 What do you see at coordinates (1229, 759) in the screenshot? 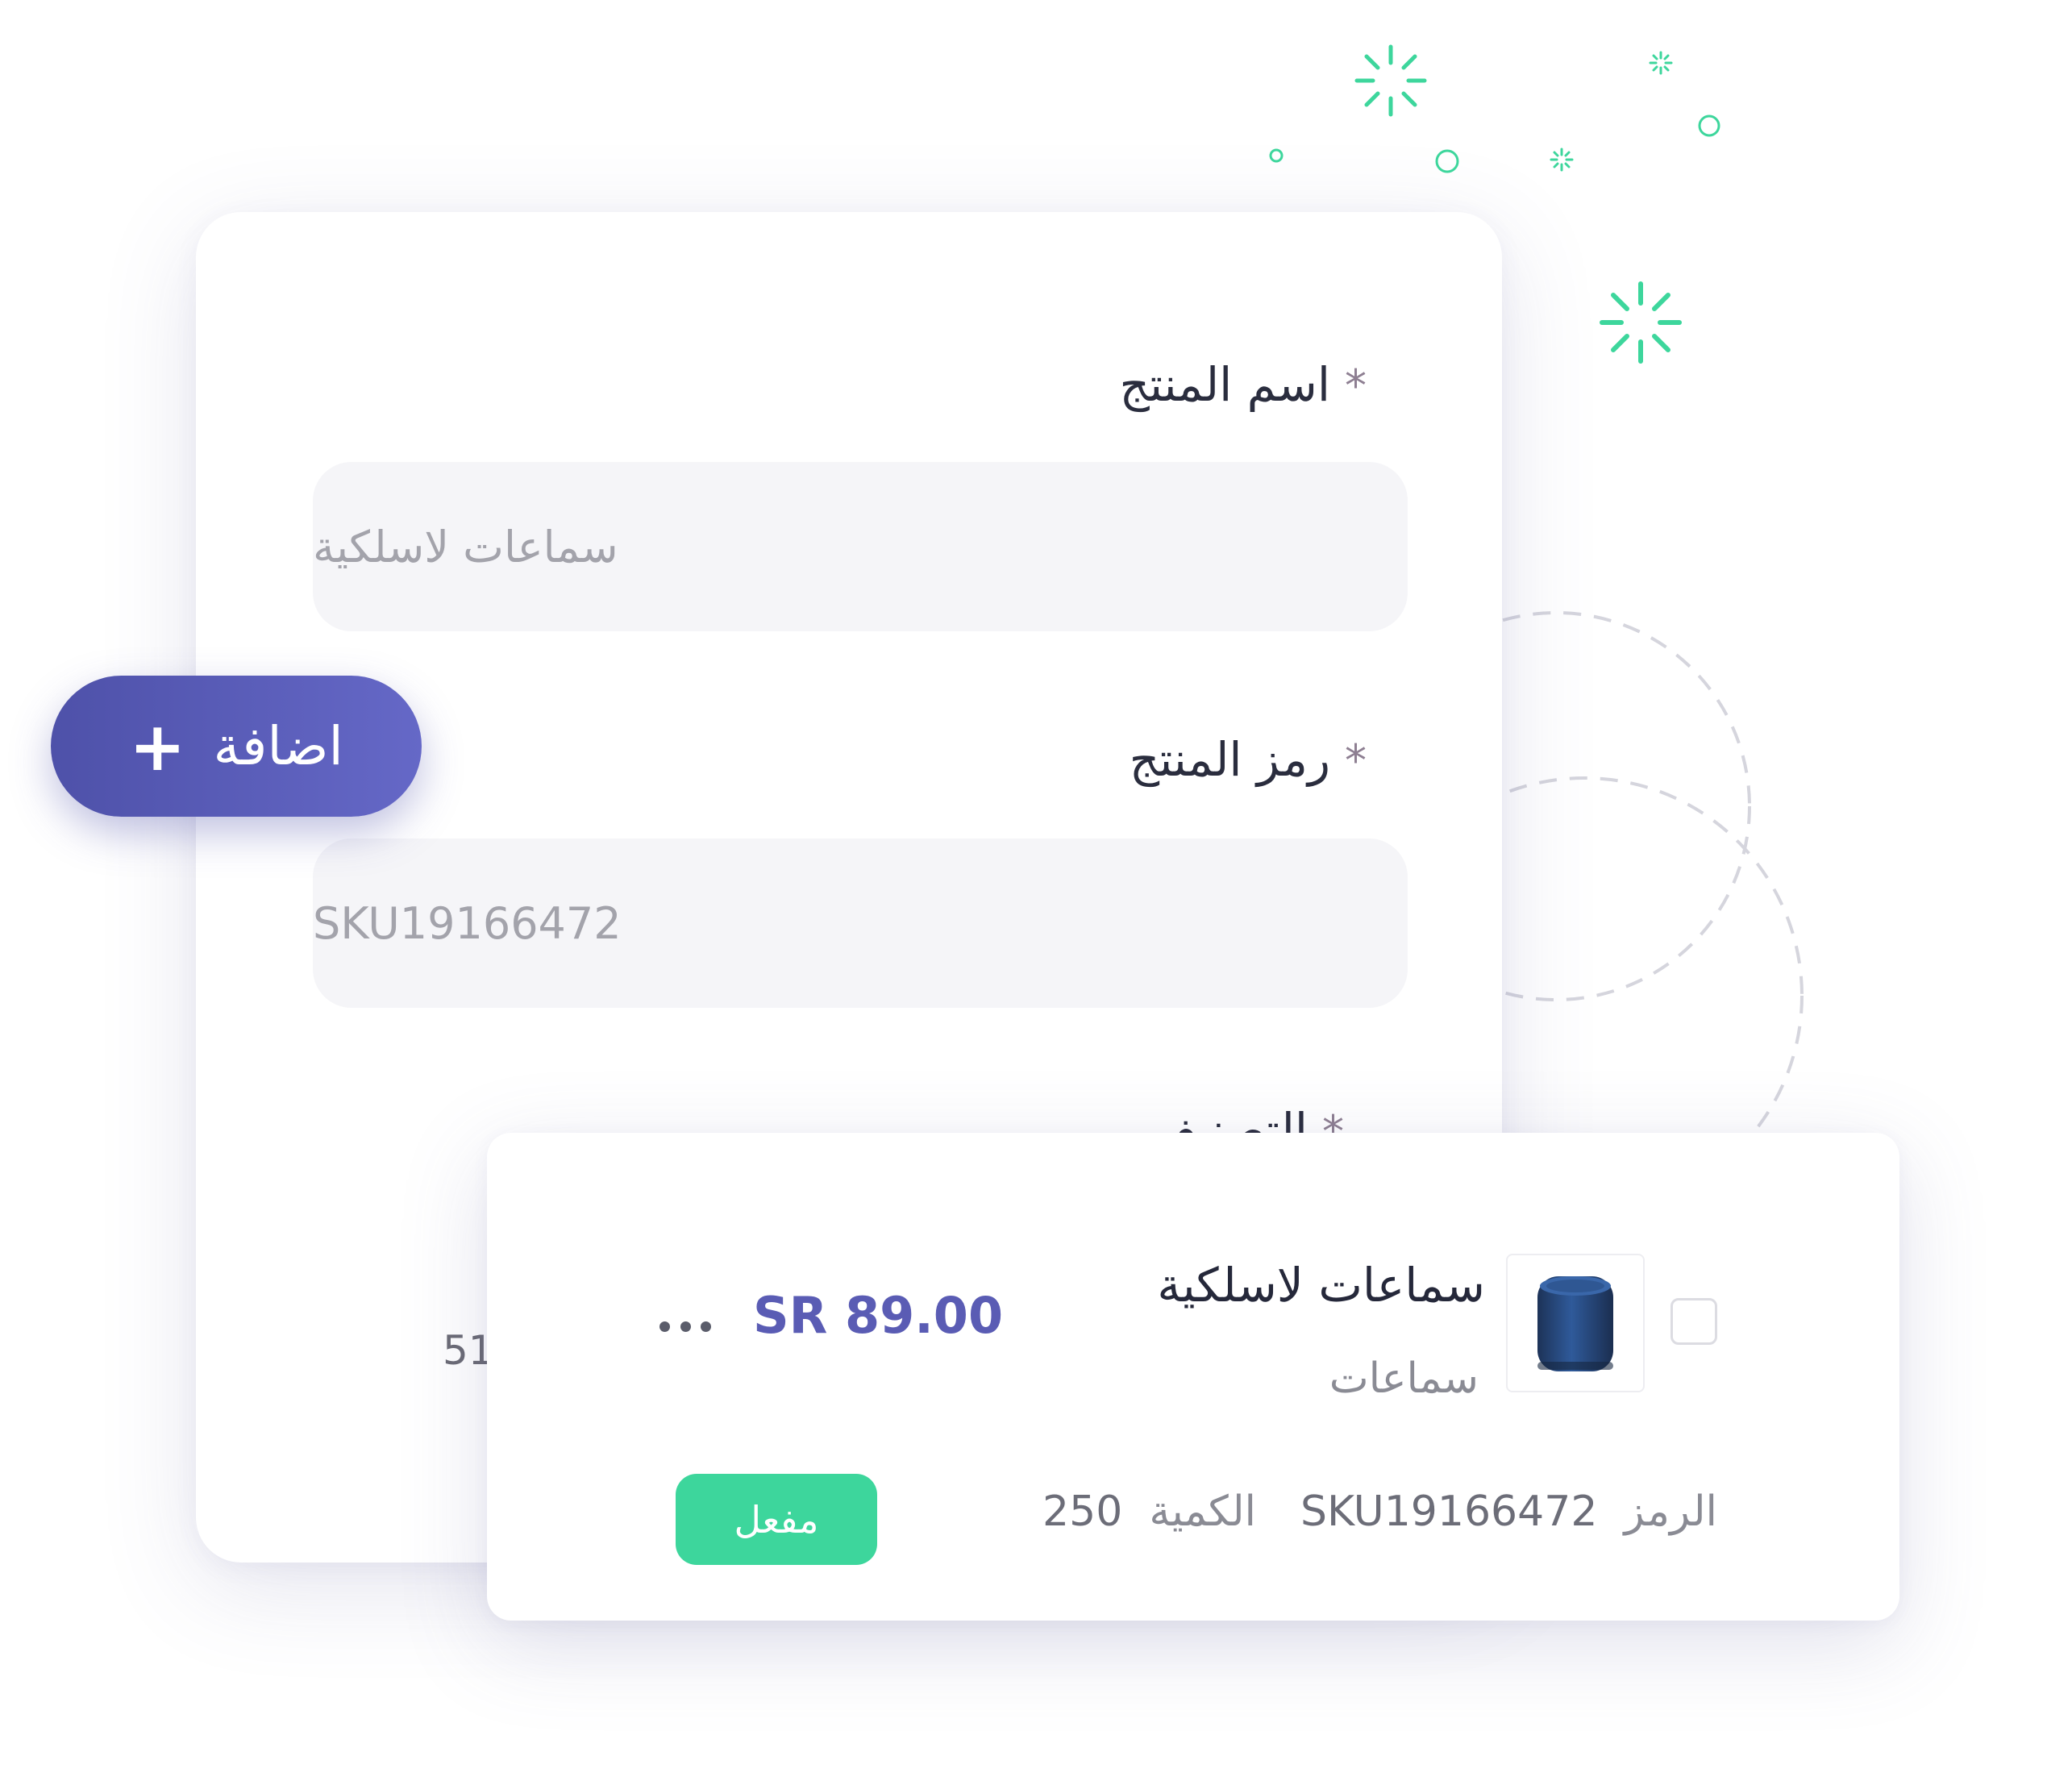
I see `product-sku-label-text: رمز المنتج` at bounding box center [1229, 759].